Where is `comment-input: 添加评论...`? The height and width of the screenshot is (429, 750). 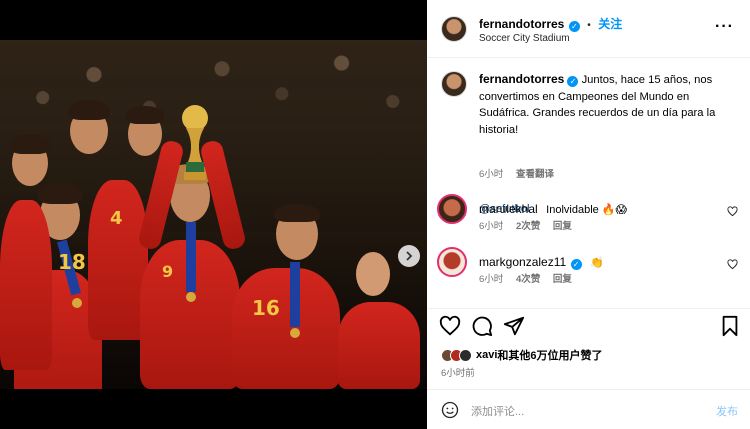
comment-input: 添加评论... is located at coordinates (497, 411).